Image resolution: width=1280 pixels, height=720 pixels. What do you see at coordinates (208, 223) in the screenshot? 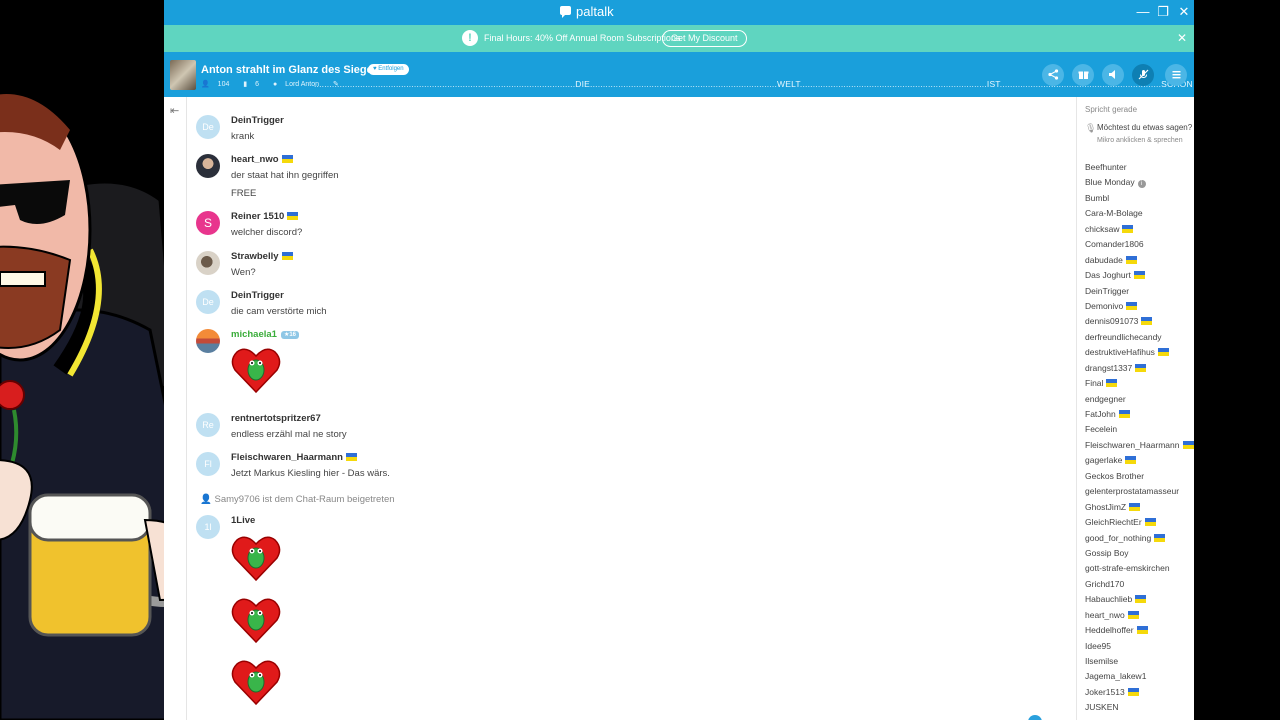
I see `user-avatar: S` at bounding box center [208, 223].